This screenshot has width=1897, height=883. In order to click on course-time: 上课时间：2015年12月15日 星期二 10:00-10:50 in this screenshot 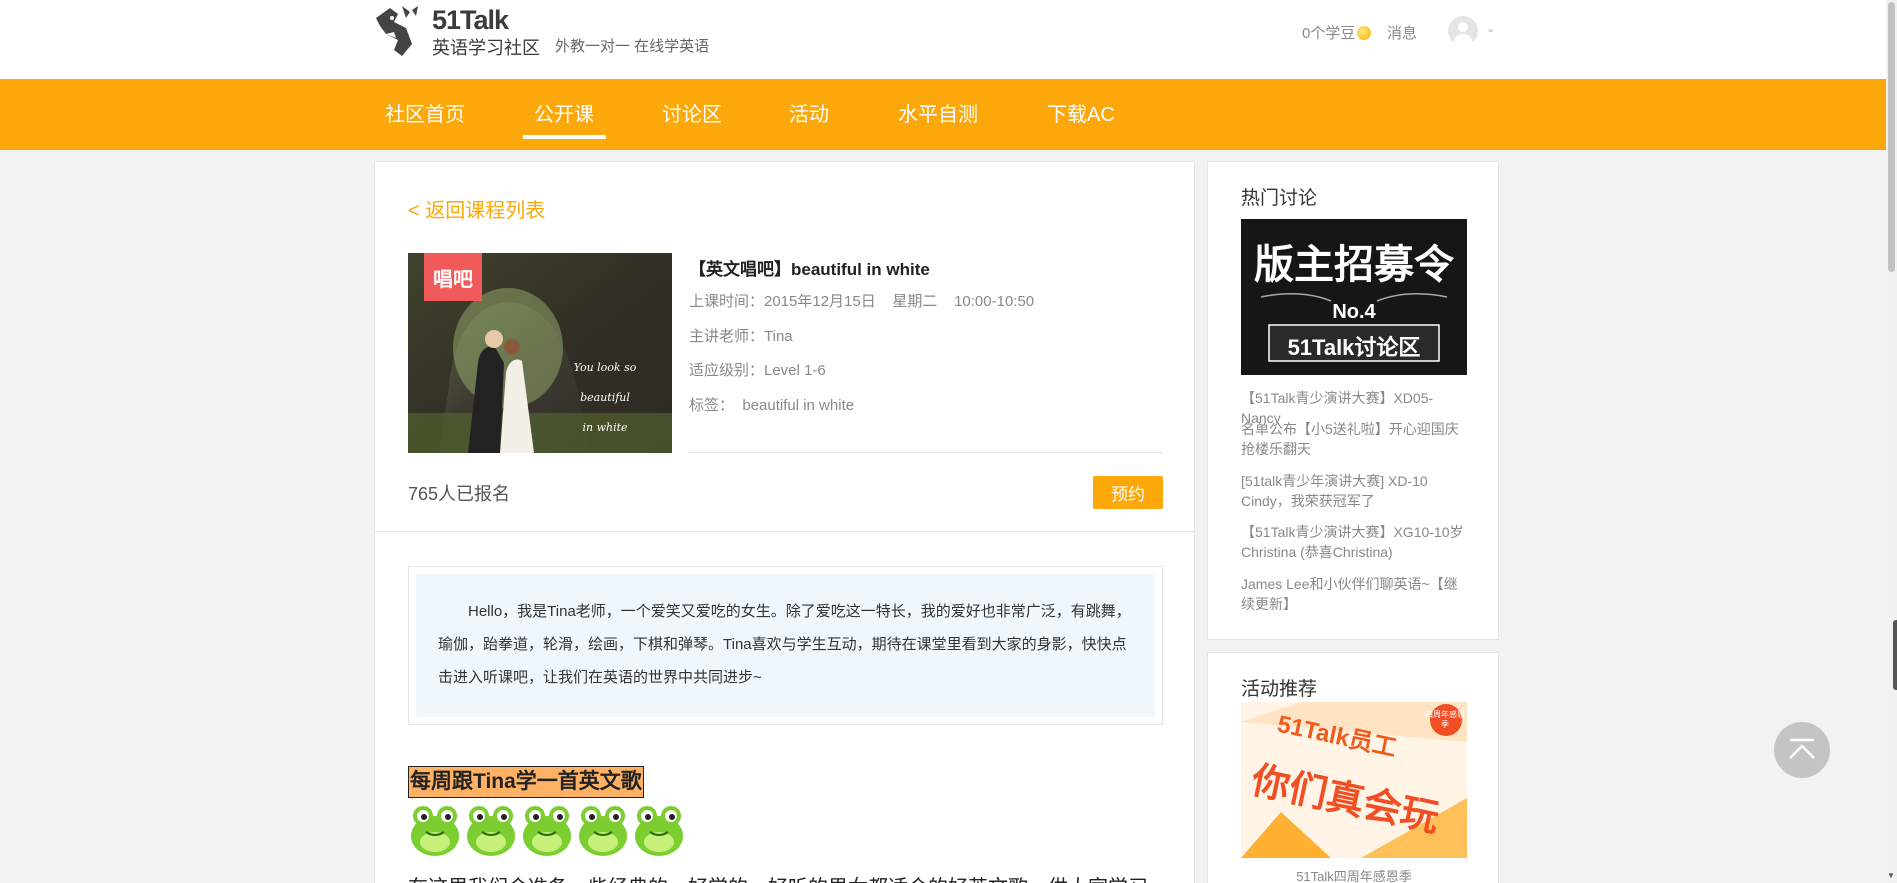, I will do `click(862, 301)`.